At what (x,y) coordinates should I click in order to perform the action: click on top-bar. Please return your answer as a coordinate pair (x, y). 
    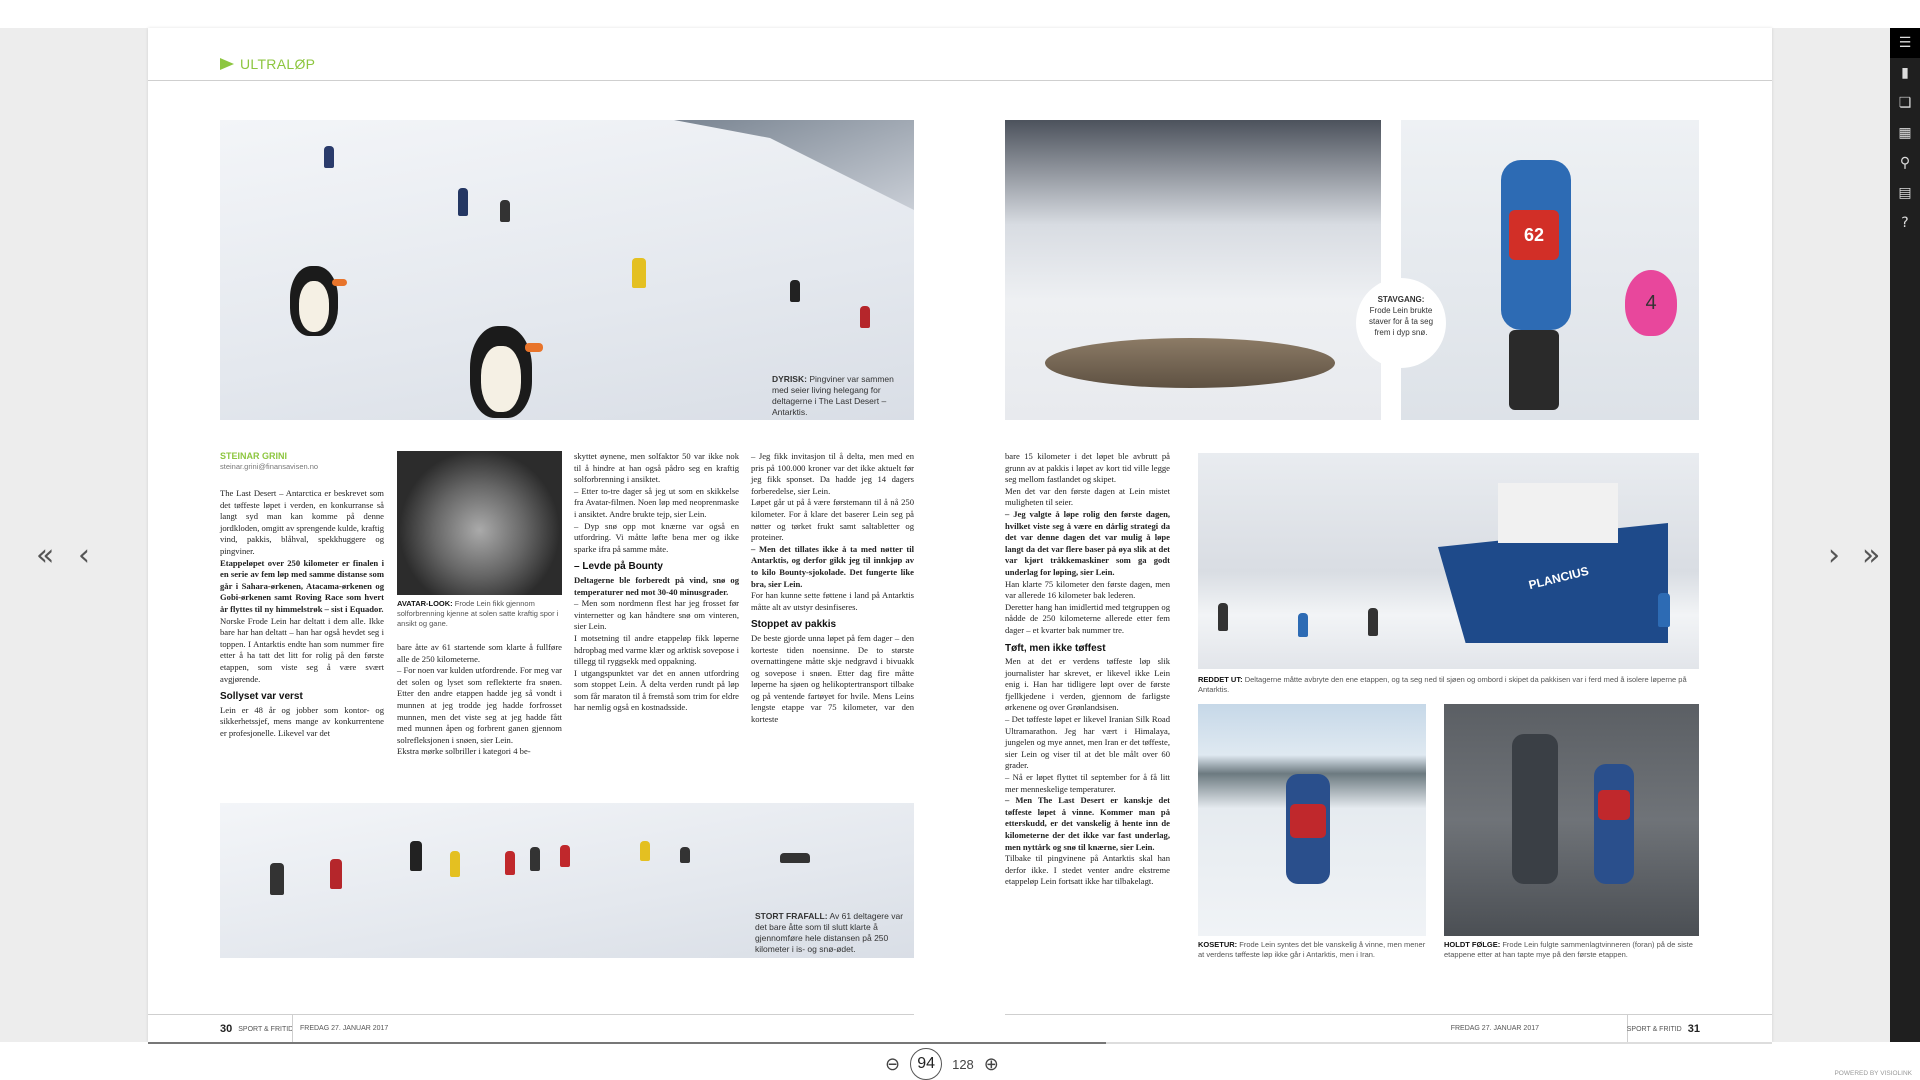
    Looking at the image, I should click on (960, 14).